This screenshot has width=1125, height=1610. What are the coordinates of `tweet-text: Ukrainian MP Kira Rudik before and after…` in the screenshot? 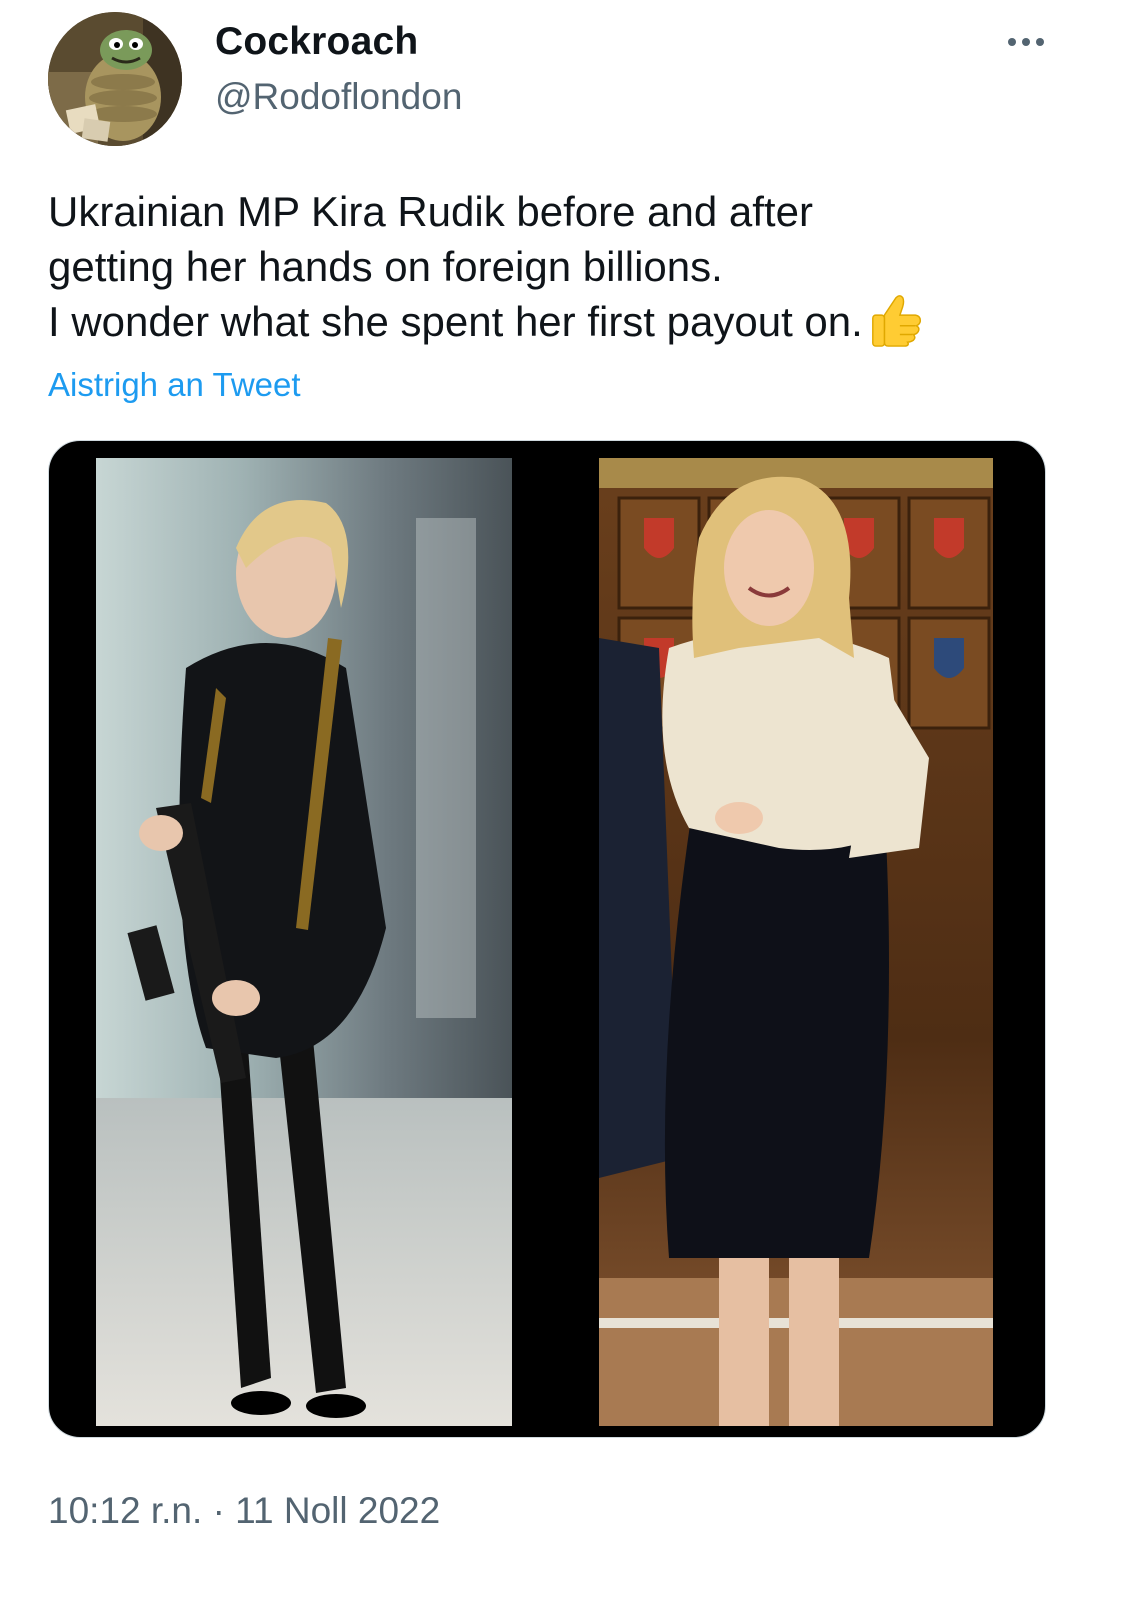 It's located at (568, 269).